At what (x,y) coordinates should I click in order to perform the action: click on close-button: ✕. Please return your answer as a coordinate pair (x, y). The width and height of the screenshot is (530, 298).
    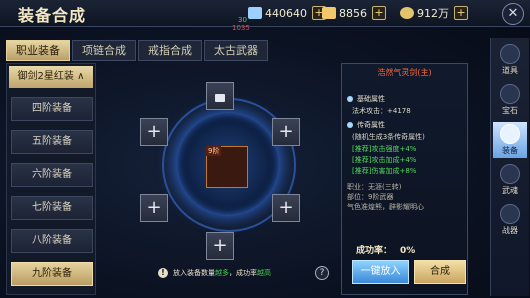
    Looking at the image, I should click on (513, 14).